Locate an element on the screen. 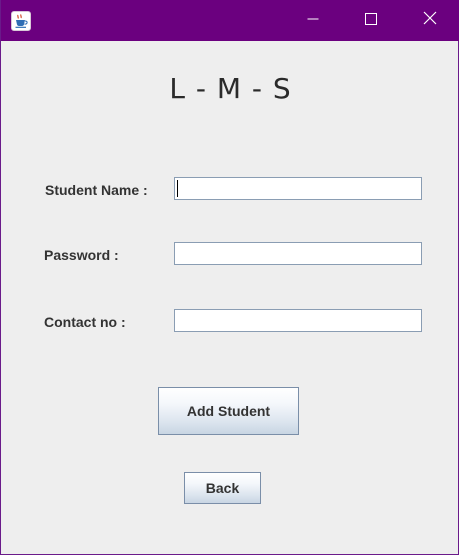 This screenshot has width=459, height=555. password-input is located at coordinates (298, 253).